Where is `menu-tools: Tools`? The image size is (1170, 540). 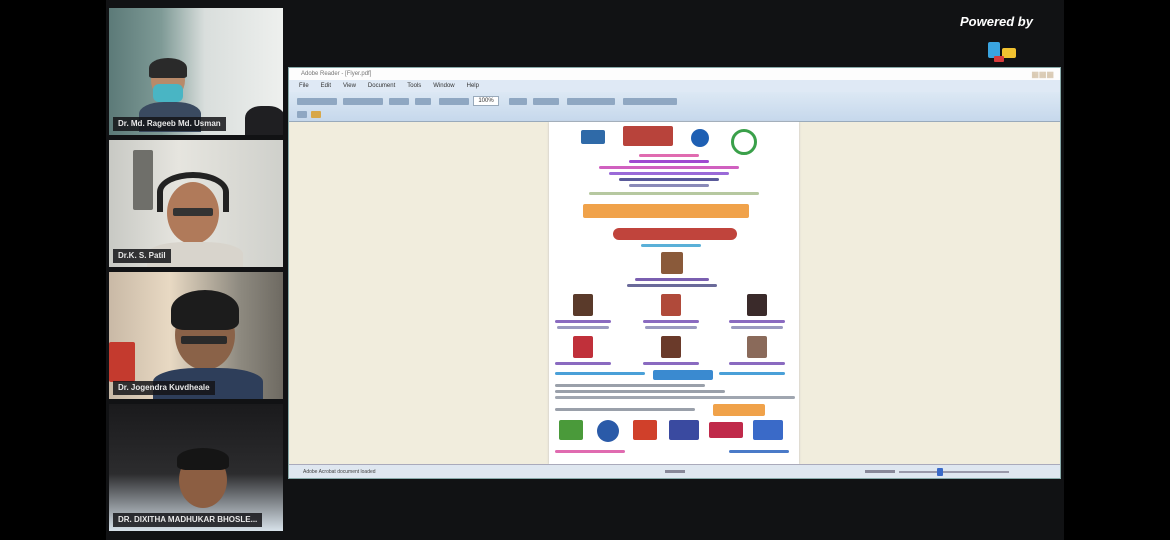 menu-tools: Tools is located at coordinates (414, 86).